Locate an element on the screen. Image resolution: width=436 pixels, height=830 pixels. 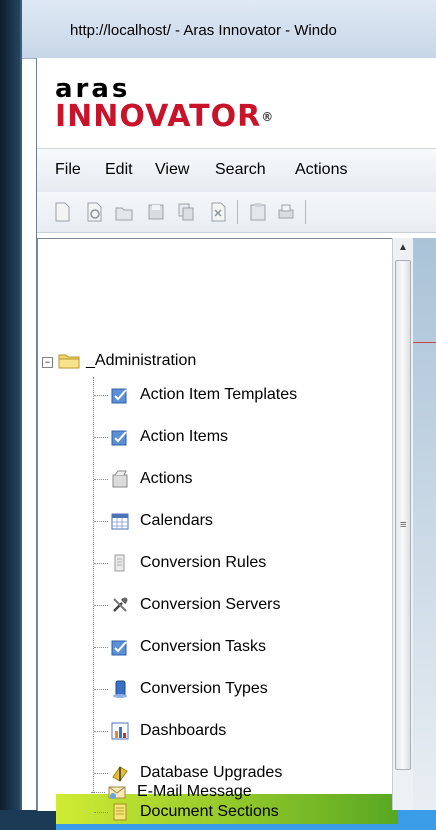
tree-item-action-item-templates: Action Item Templates is located at coordinates (242, 395).